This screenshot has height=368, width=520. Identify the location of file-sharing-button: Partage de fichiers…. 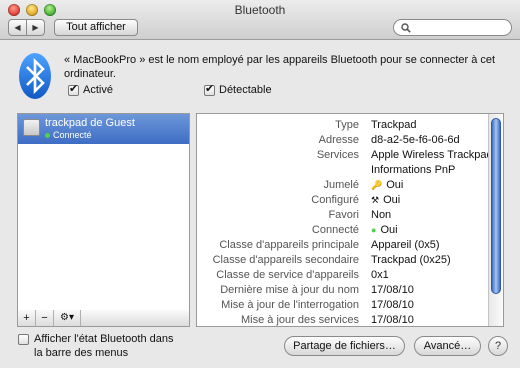
(344, 346).